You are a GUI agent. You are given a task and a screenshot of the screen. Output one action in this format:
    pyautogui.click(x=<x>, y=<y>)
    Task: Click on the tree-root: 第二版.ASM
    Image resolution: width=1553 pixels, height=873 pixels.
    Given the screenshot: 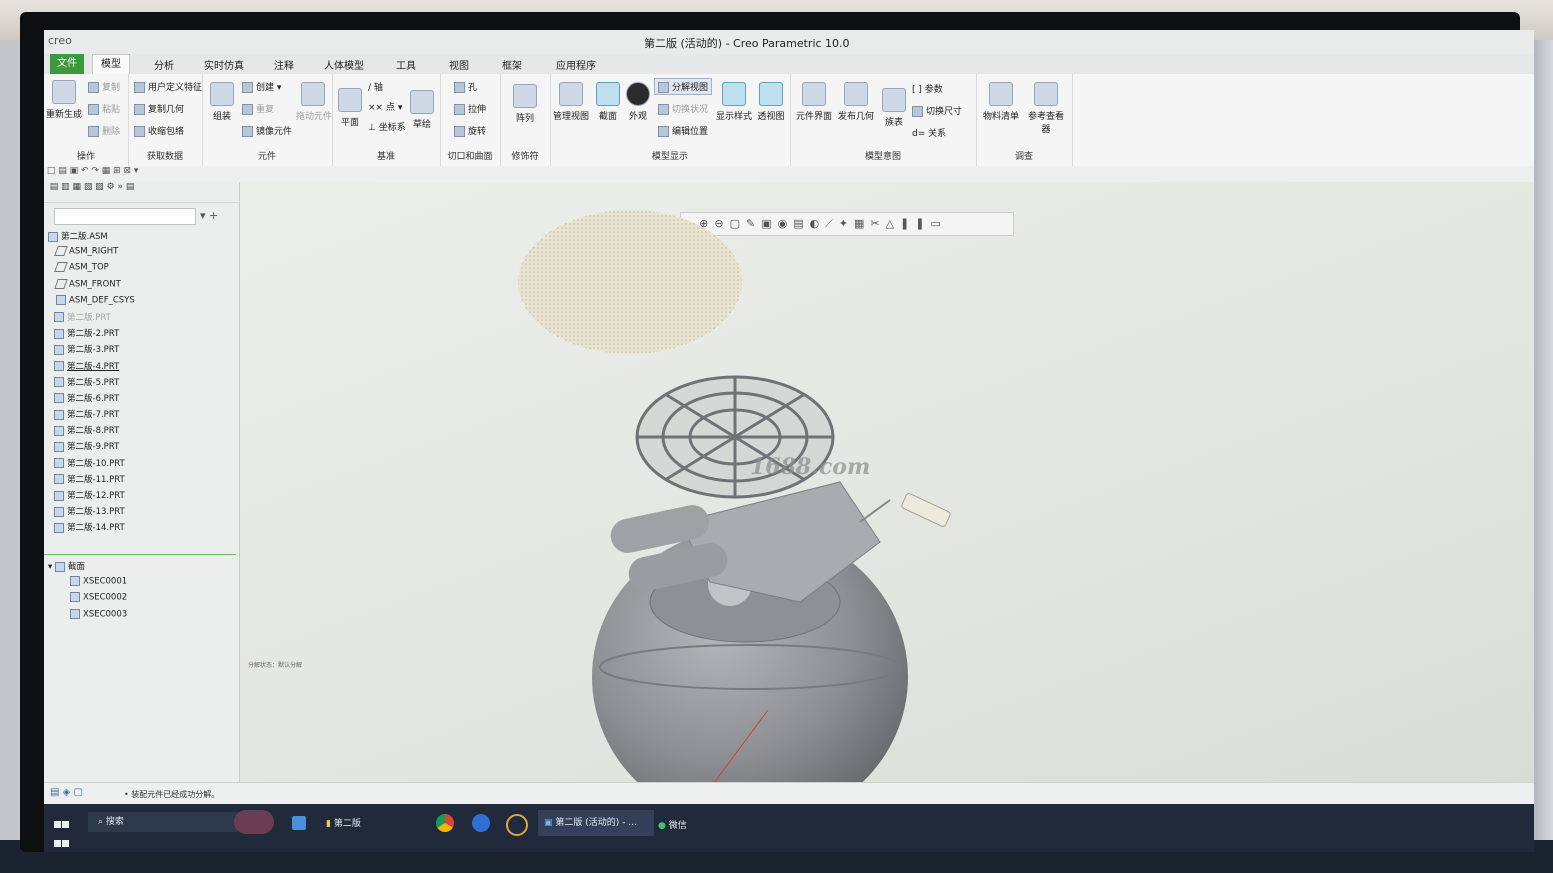 What is the action you would take?
    pyautogui.click(x=142, y=238)
    